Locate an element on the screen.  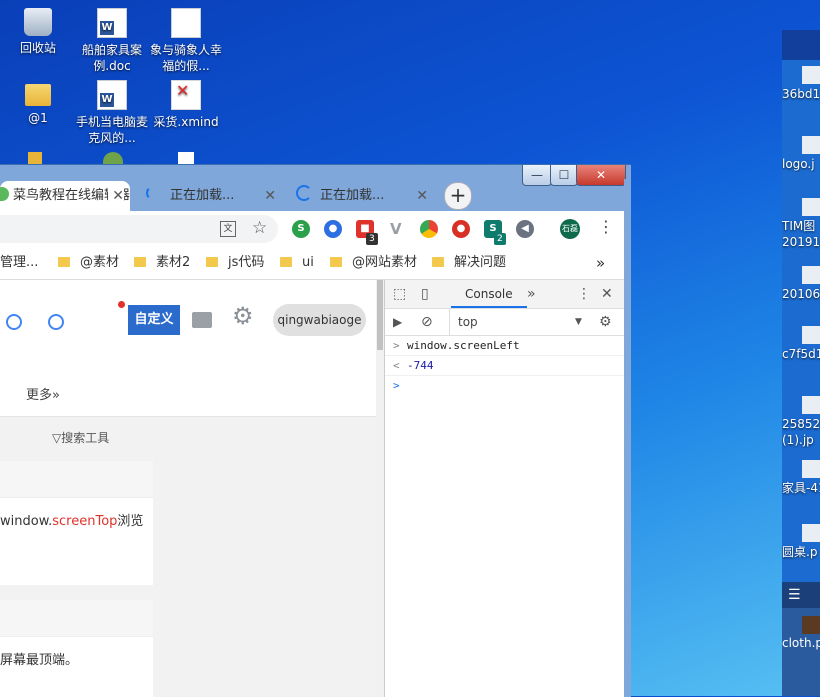
side-file-item: 家具-41 is located at coordinates (801, 478).